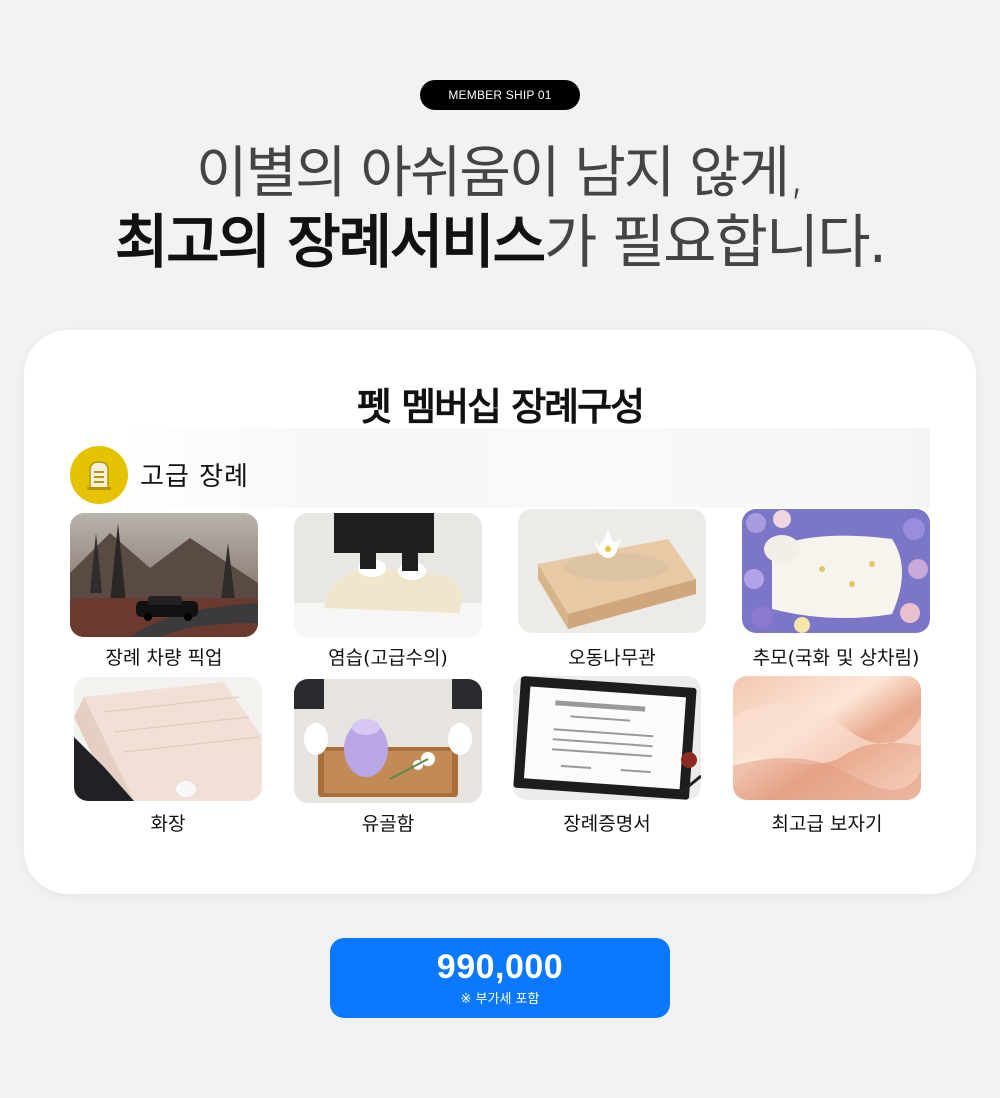 The image size is (1000, 1098). Describe the element at coordinates (99, 475) in the screenshot. I see `tombstone-icon` at that location.